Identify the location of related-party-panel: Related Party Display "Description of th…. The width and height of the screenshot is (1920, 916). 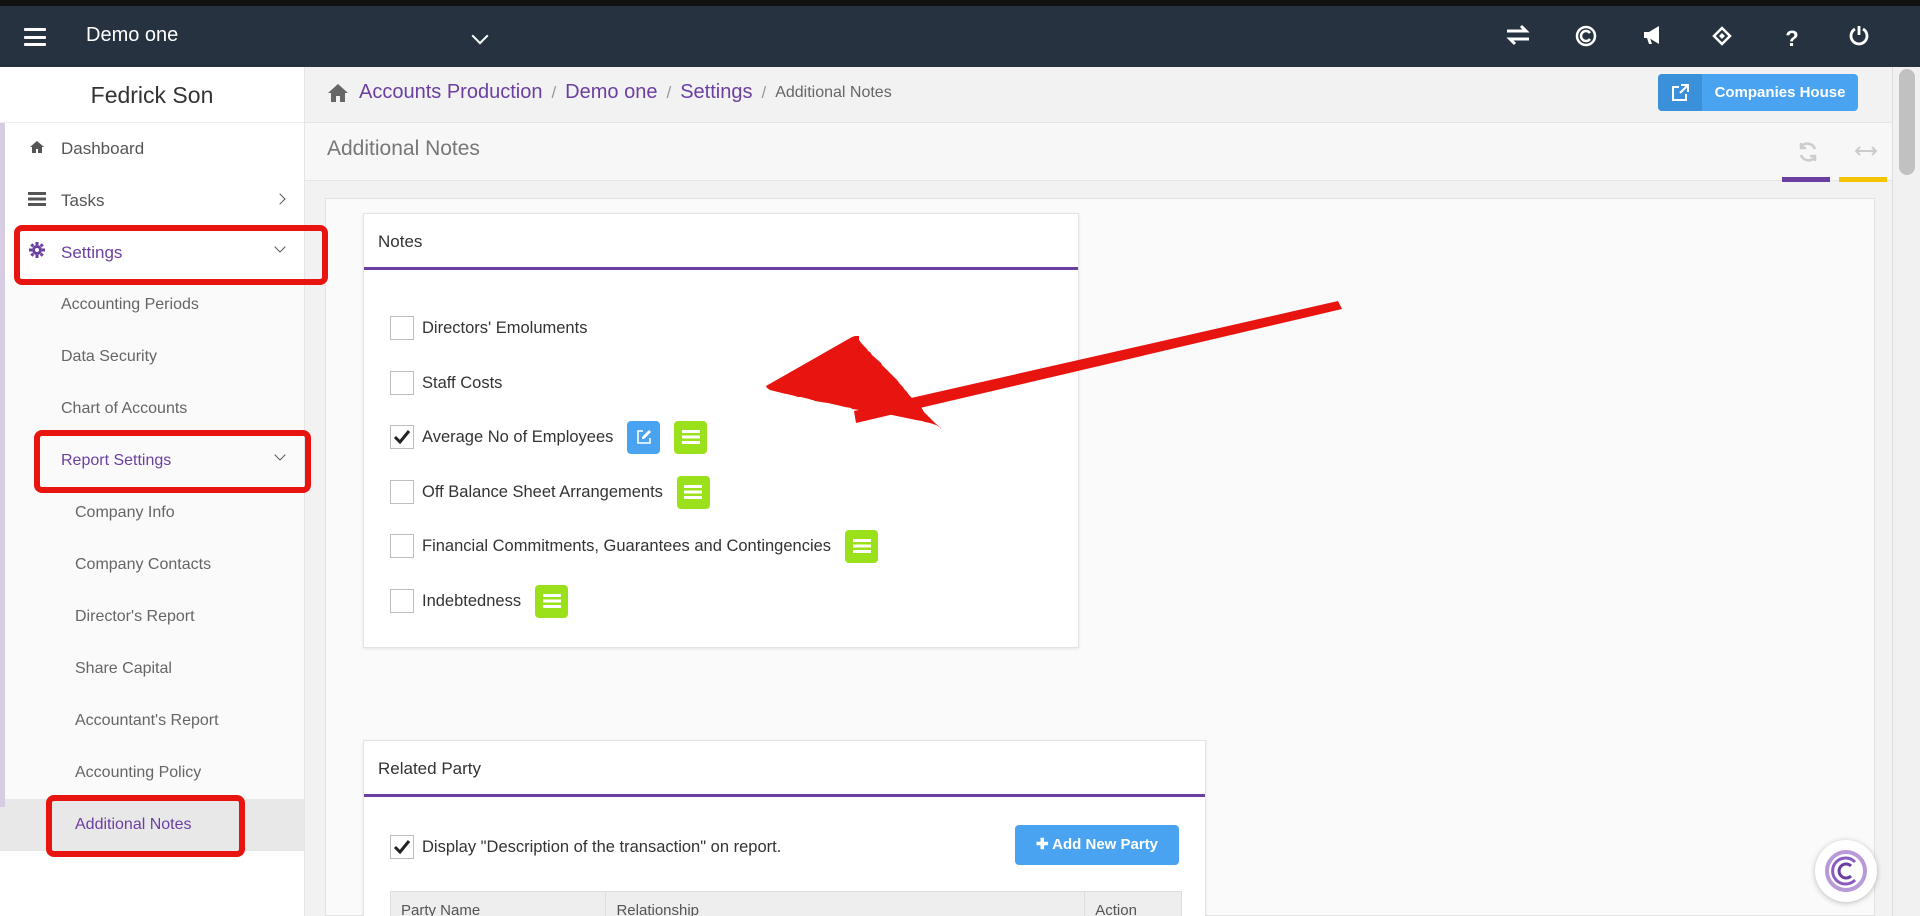
(784, 828).